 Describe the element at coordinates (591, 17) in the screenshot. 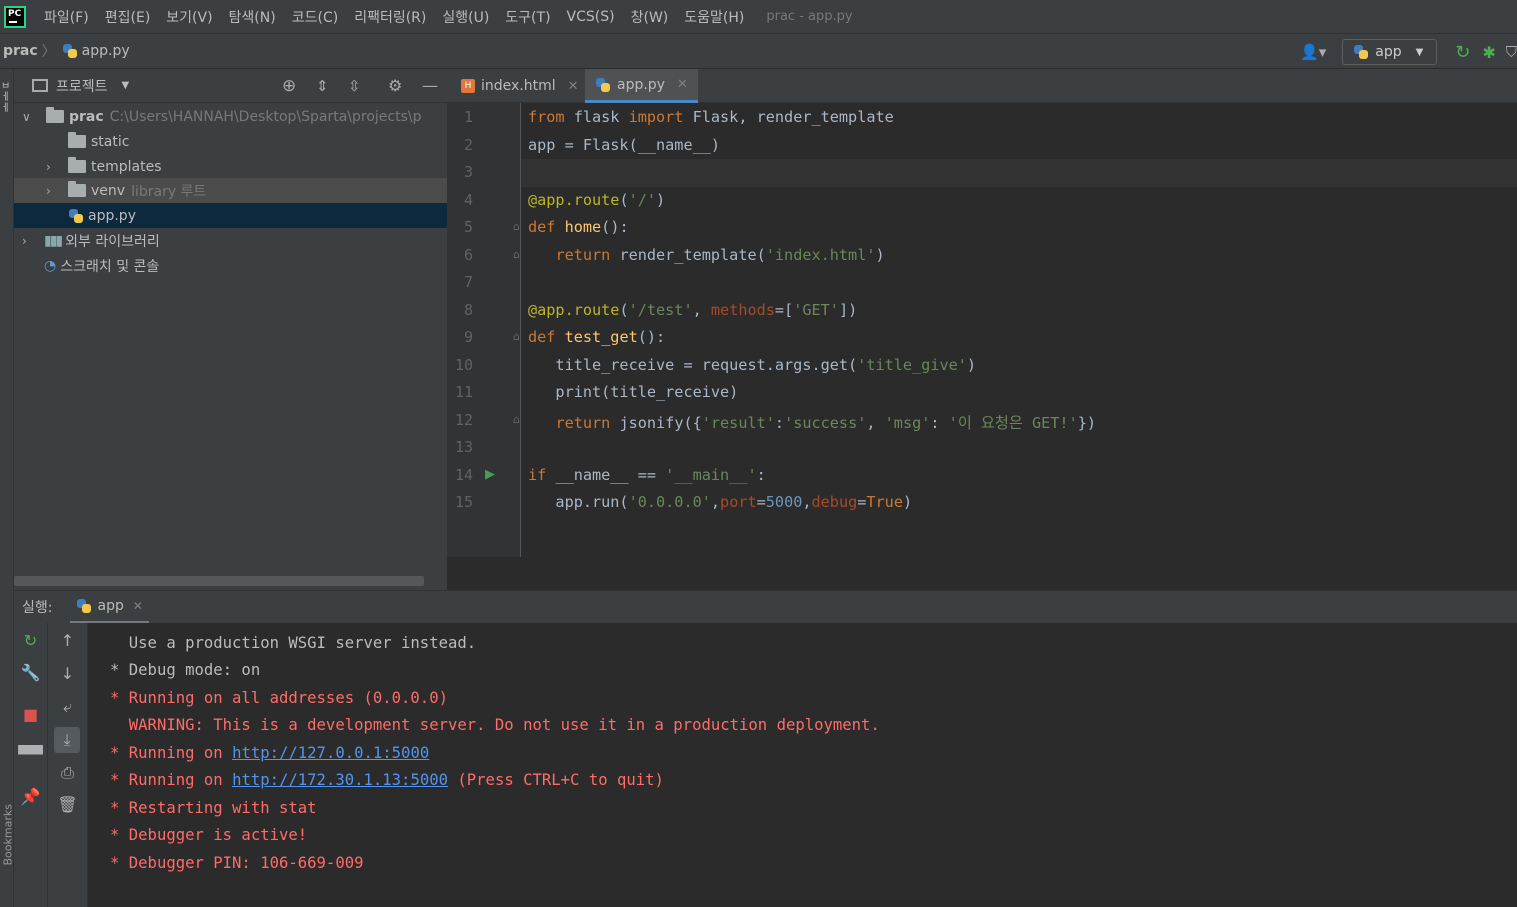

I see `menu-vcs: VCS(S)` at that location.